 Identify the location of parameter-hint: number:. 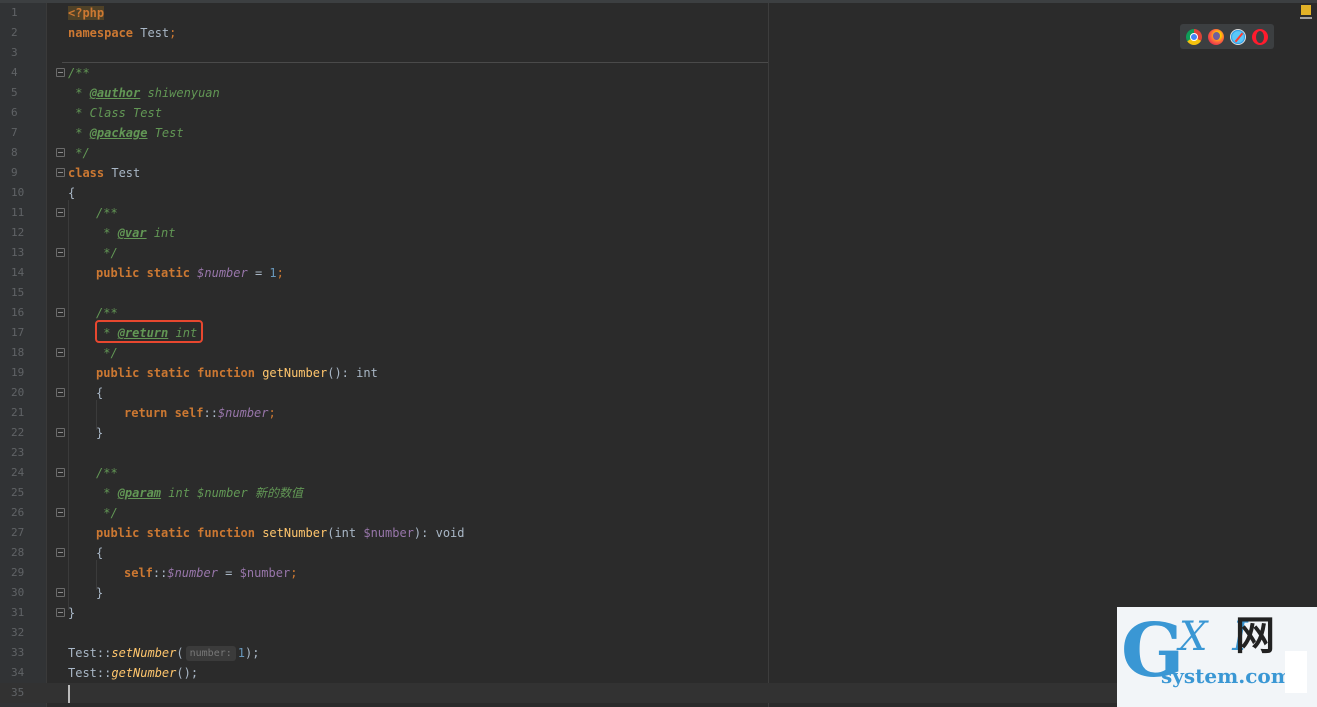
(210, 653).